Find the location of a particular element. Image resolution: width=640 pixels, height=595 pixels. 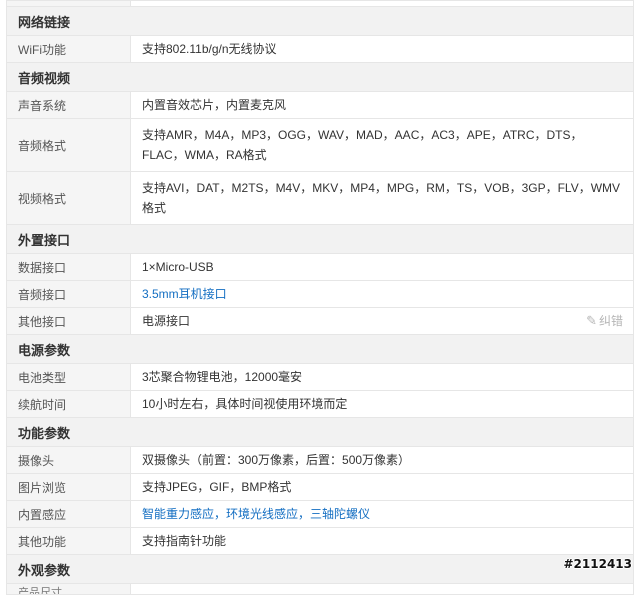

spec-row-sensors: 内置感应 智能重力感应，环境光线感应，三轴陀螺仪 is located at coordinates (320, 514).